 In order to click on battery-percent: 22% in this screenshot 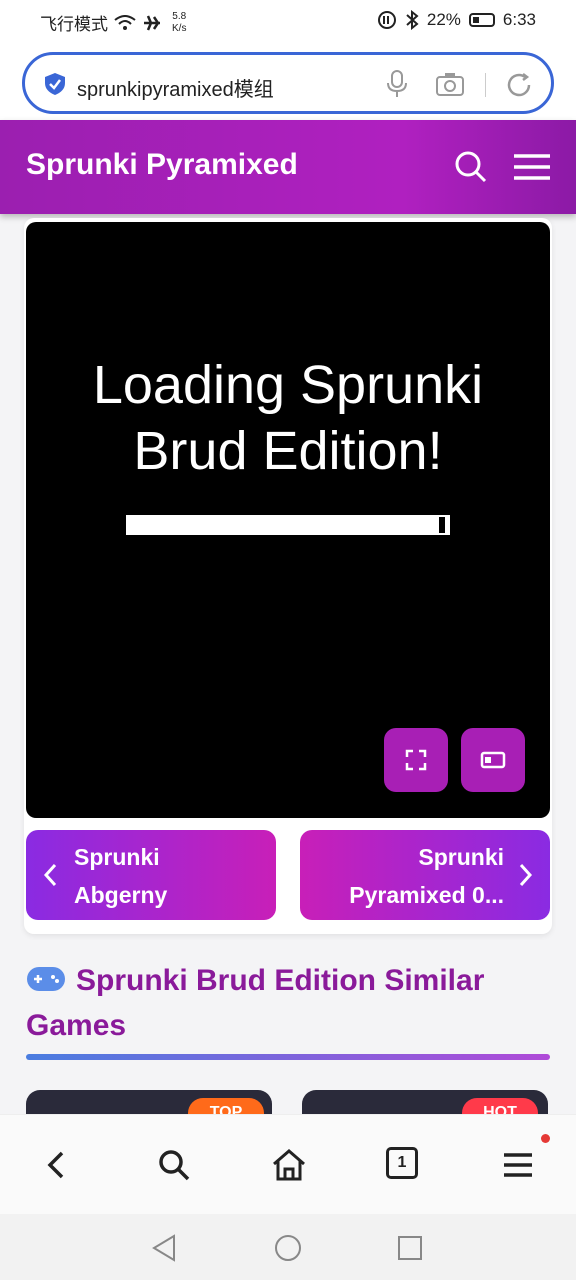, I will do `click(443, 19)`.